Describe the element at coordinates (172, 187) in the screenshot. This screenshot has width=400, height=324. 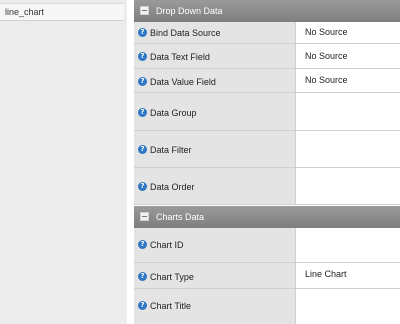
I see `property-label: Data Order` at that location.